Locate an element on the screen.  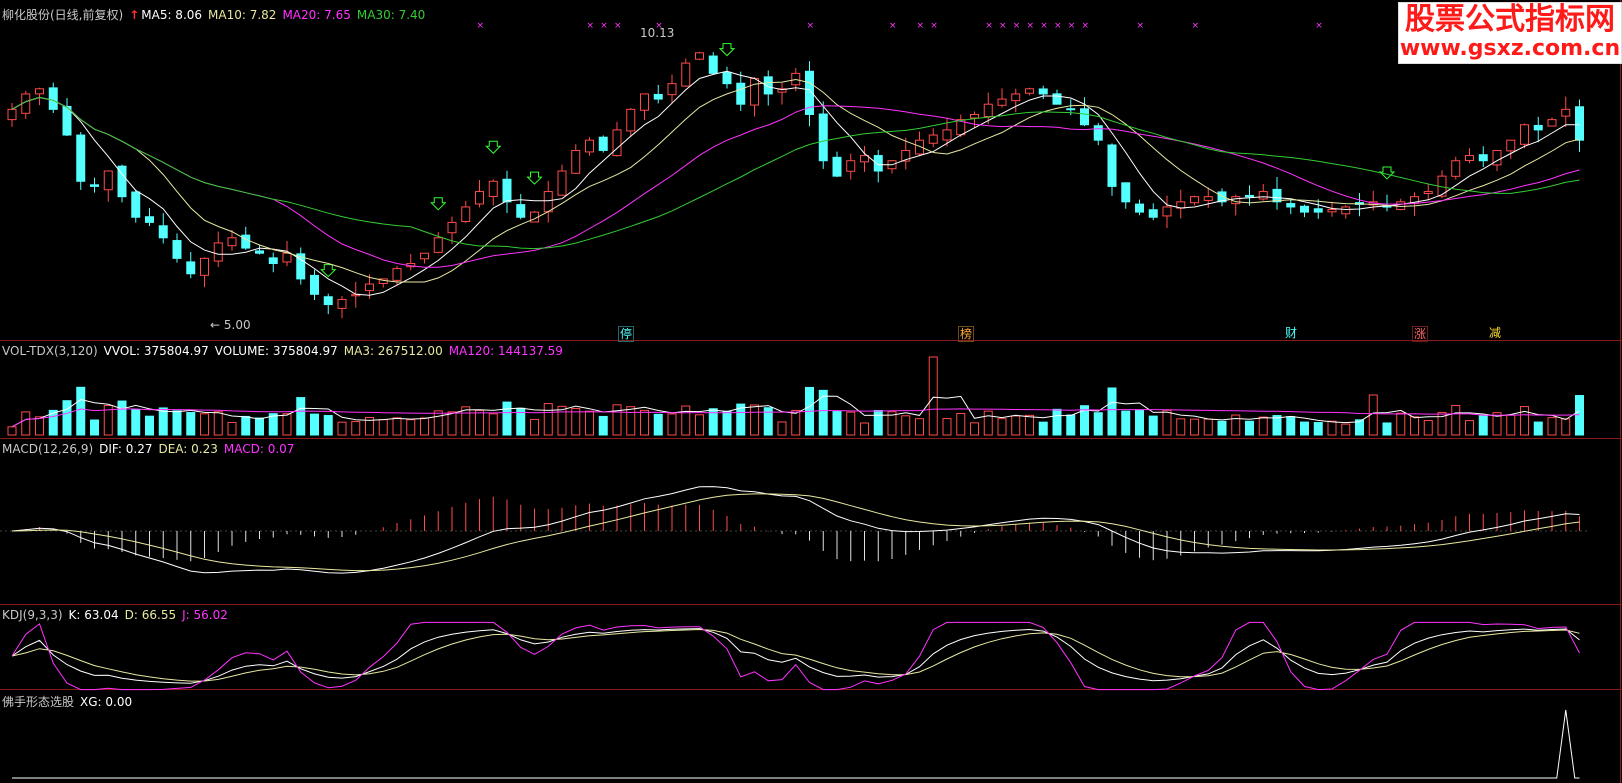
watermark-url: www.gsxz.com.cn is located at coordinates (1510, 48).